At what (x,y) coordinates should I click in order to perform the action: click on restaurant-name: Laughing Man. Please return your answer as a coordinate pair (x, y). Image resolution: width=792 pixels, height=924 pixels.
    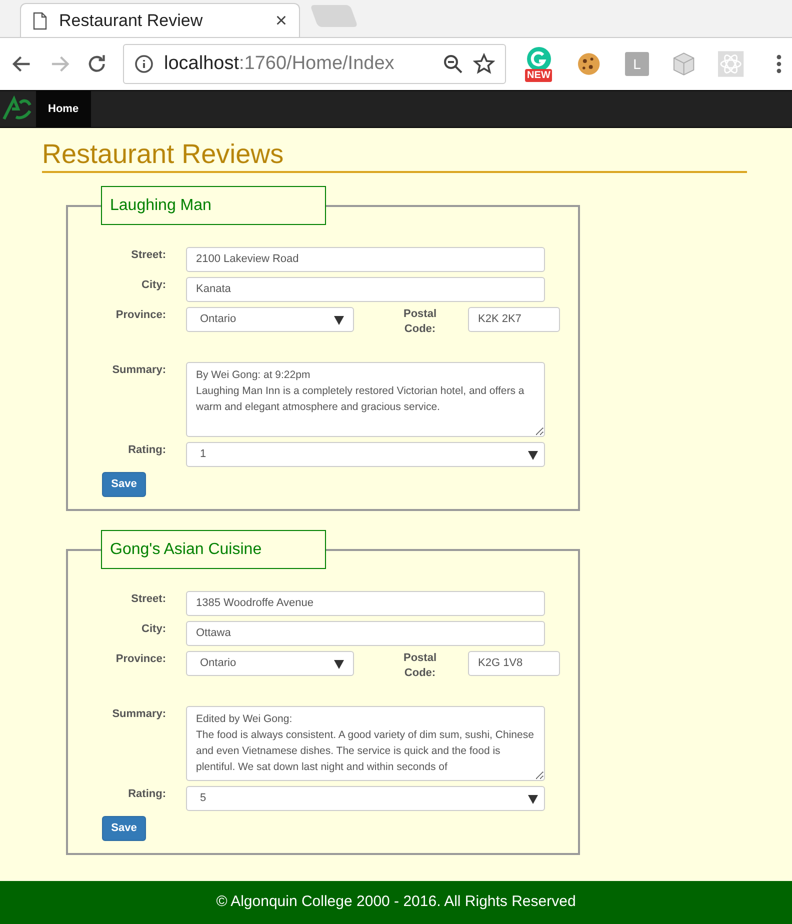
    Looking at the image, I should click on (213, 205).